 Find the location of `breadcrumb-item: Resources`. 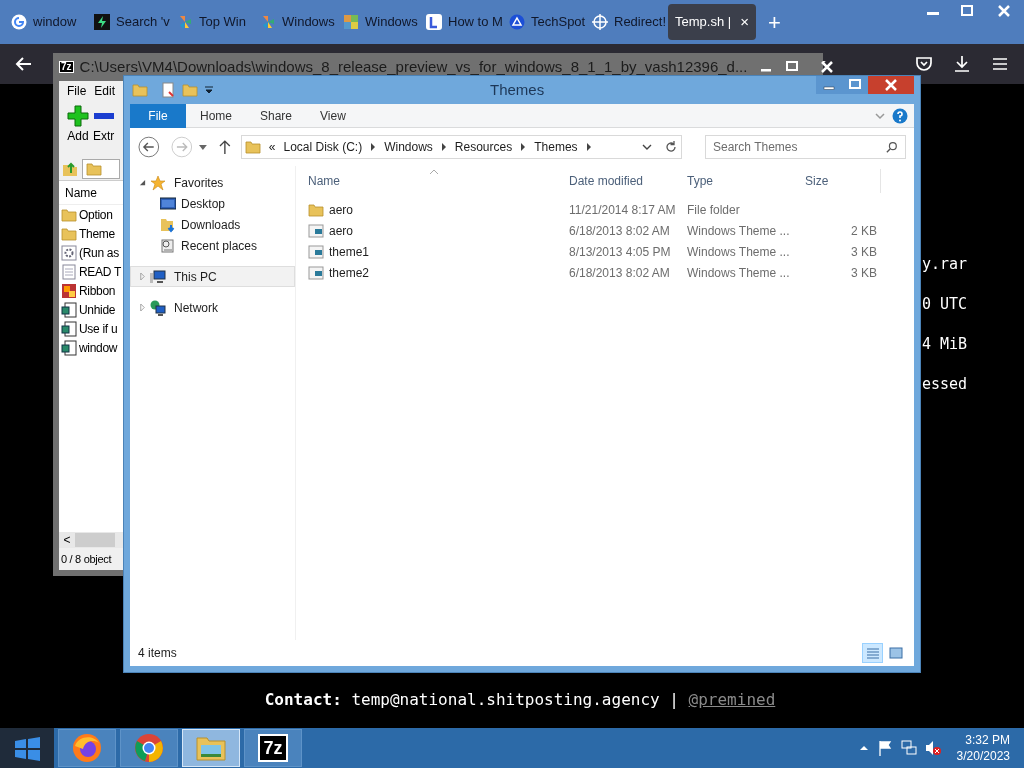

breadcrumb-item: Resources is located at coordinates (483, 147).